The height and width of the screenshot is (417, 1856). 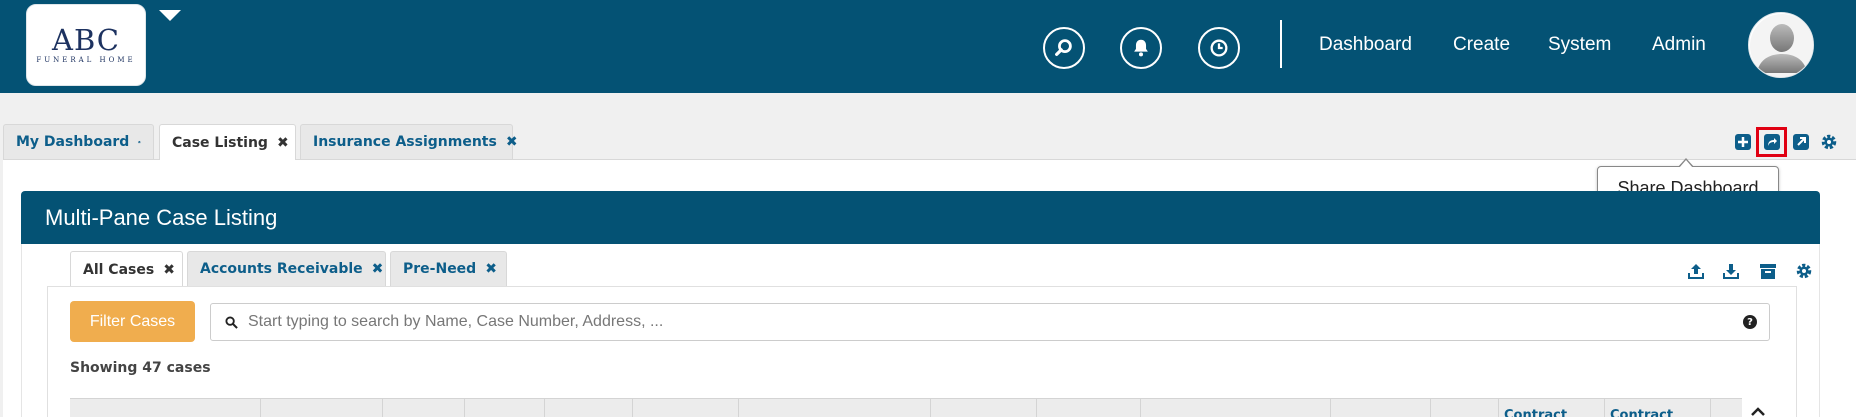 What do you see at coordinates (1750, 322) in the screenshot?
I see `help-icon: ?` at bounding box center [1750, 322].